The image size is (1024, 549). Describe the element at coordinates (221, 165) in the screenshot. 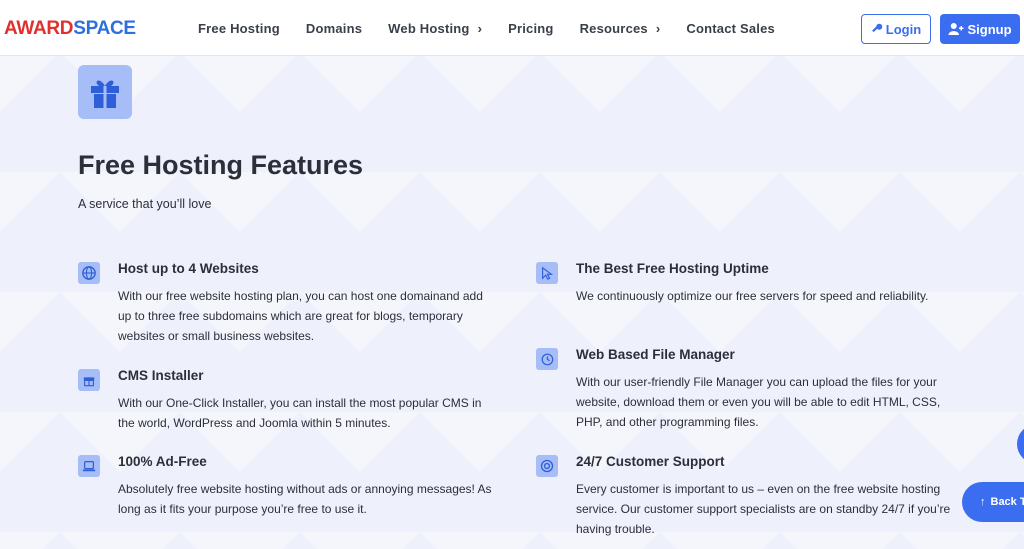

I see `page-title: Free Hosting Features` at that location.